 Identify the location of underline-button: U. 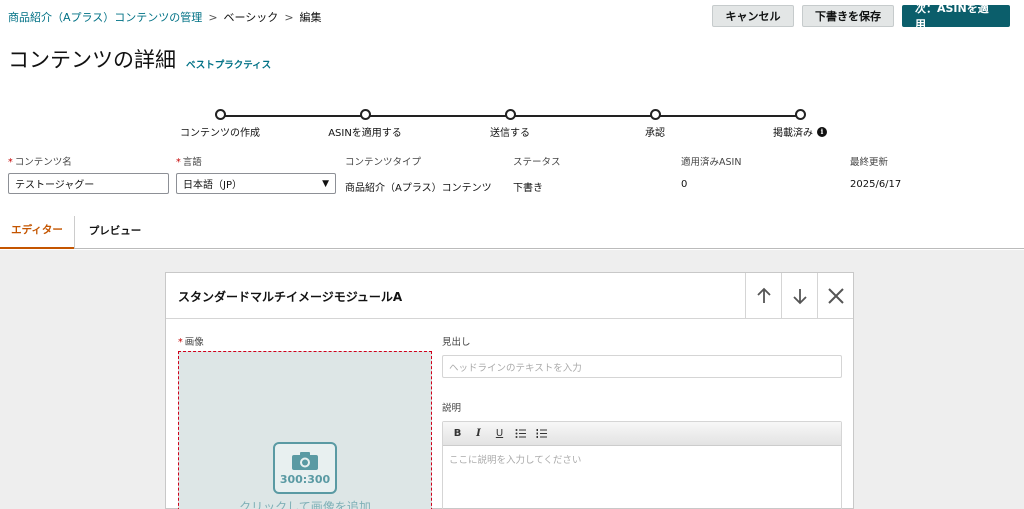
(499, 433).